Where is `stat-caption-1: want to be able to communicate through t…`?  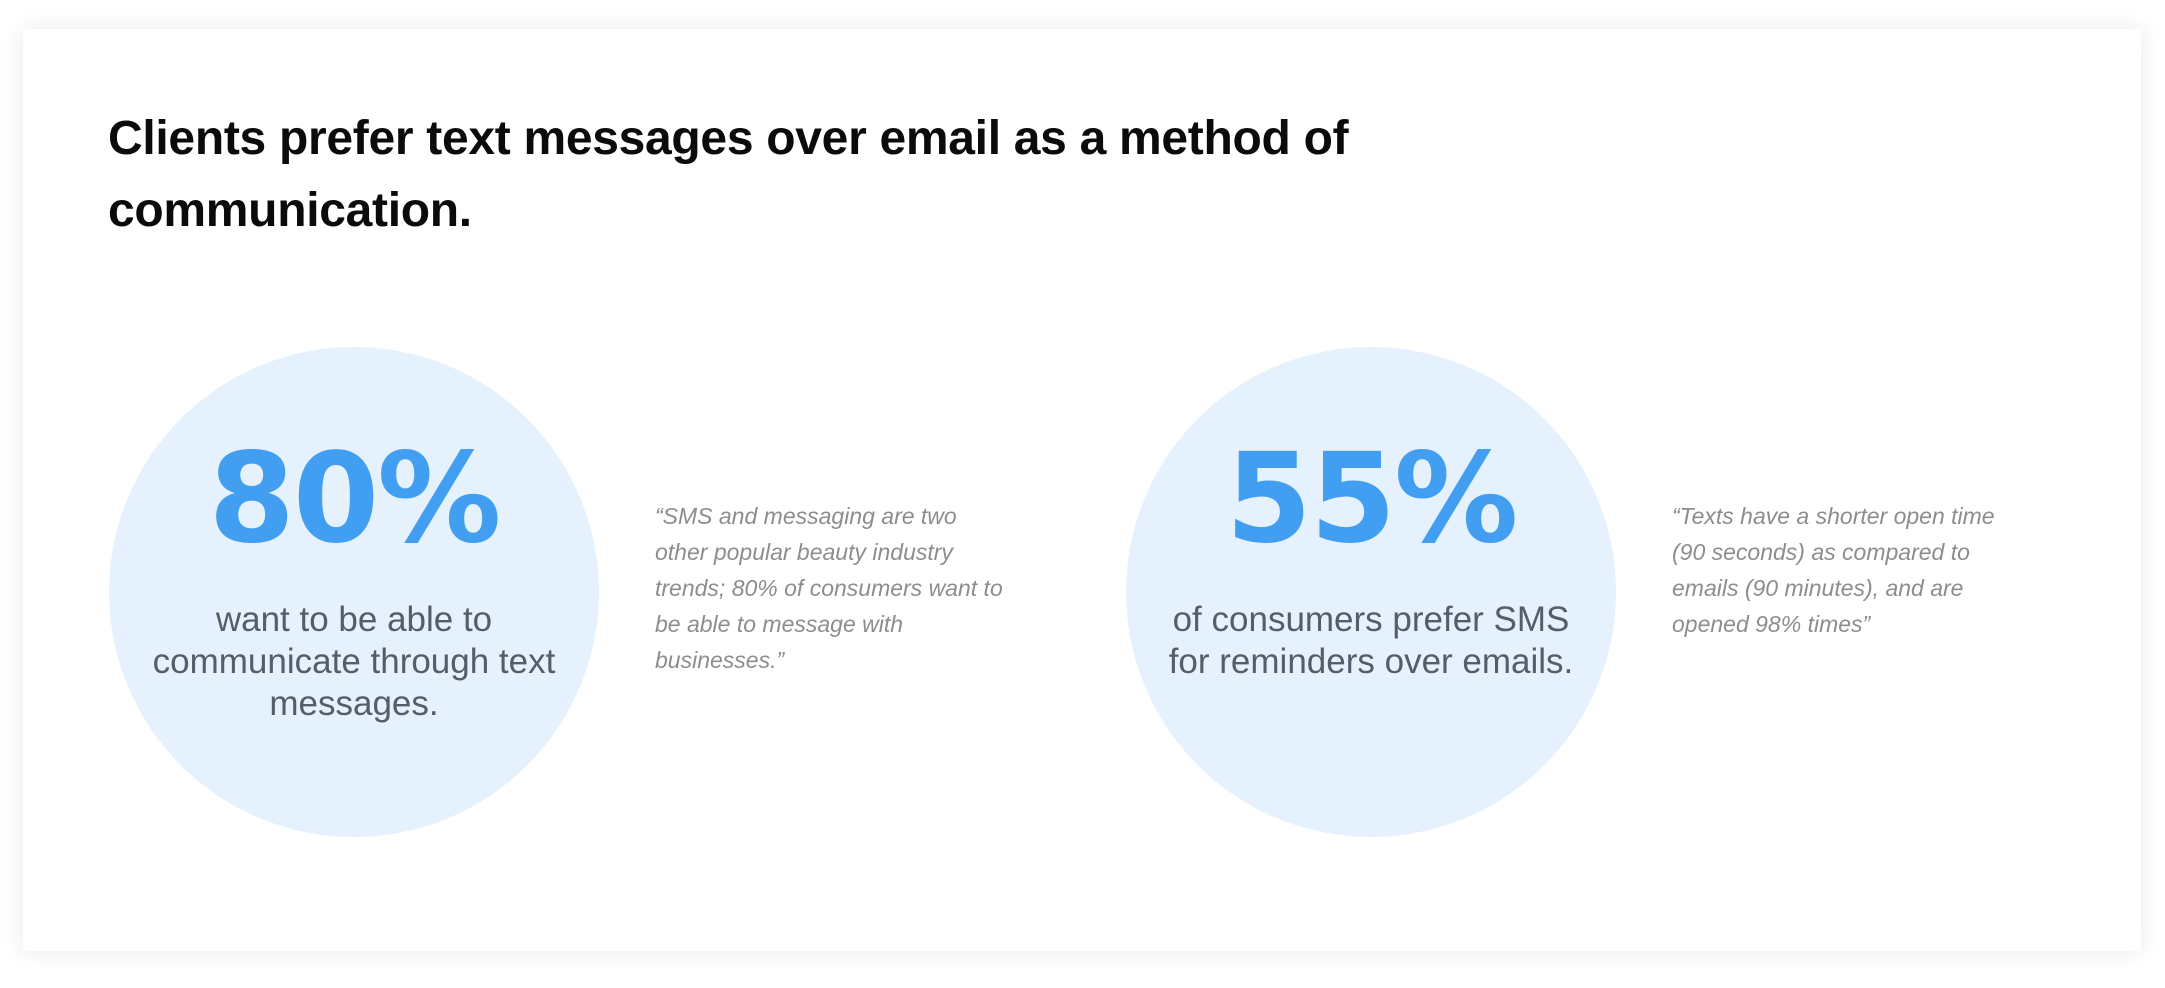 stat-caption-1: want to be able to communicate through t… is located at coordinates (354, 661).